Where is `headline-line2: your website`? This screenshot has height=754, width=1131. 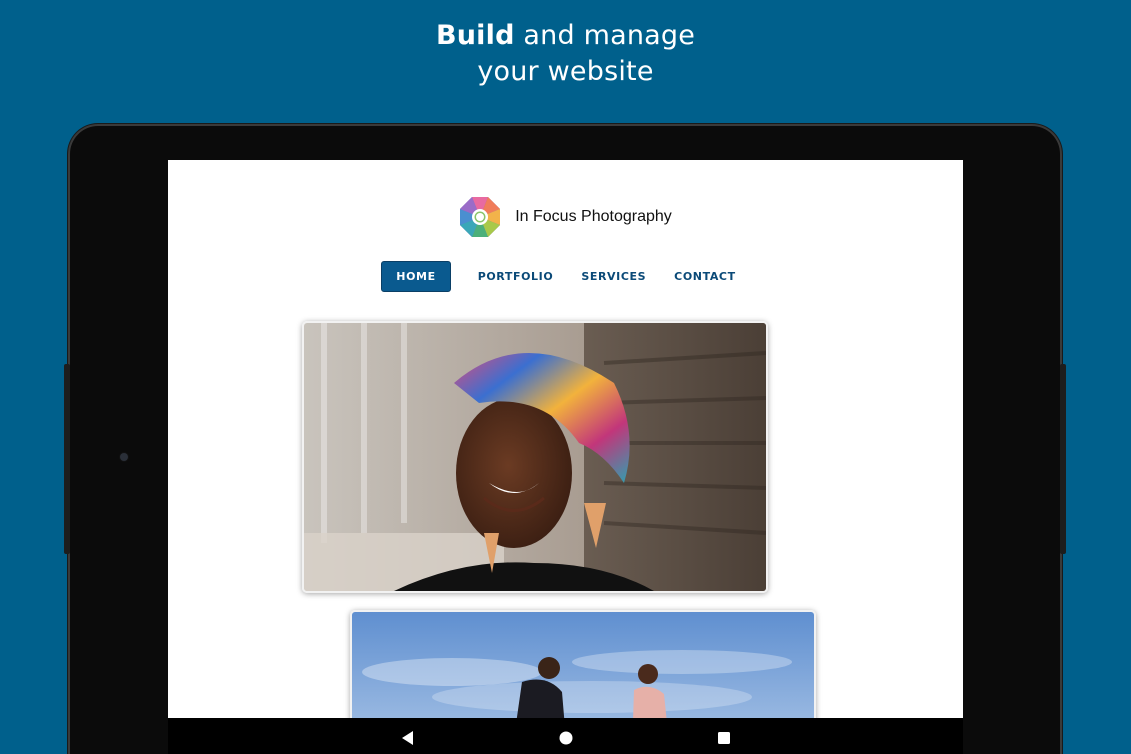 headline-line2: your website is located at coordinates (565, 71).